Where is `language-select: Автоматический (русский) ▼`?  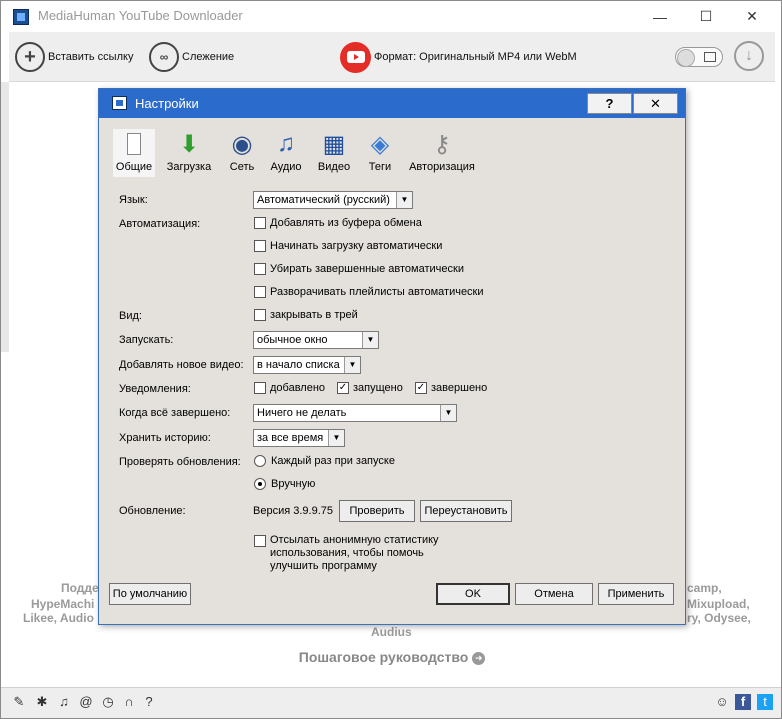
language-select: Автоматический (русский) ▼ is located at coordinates (333, 200).